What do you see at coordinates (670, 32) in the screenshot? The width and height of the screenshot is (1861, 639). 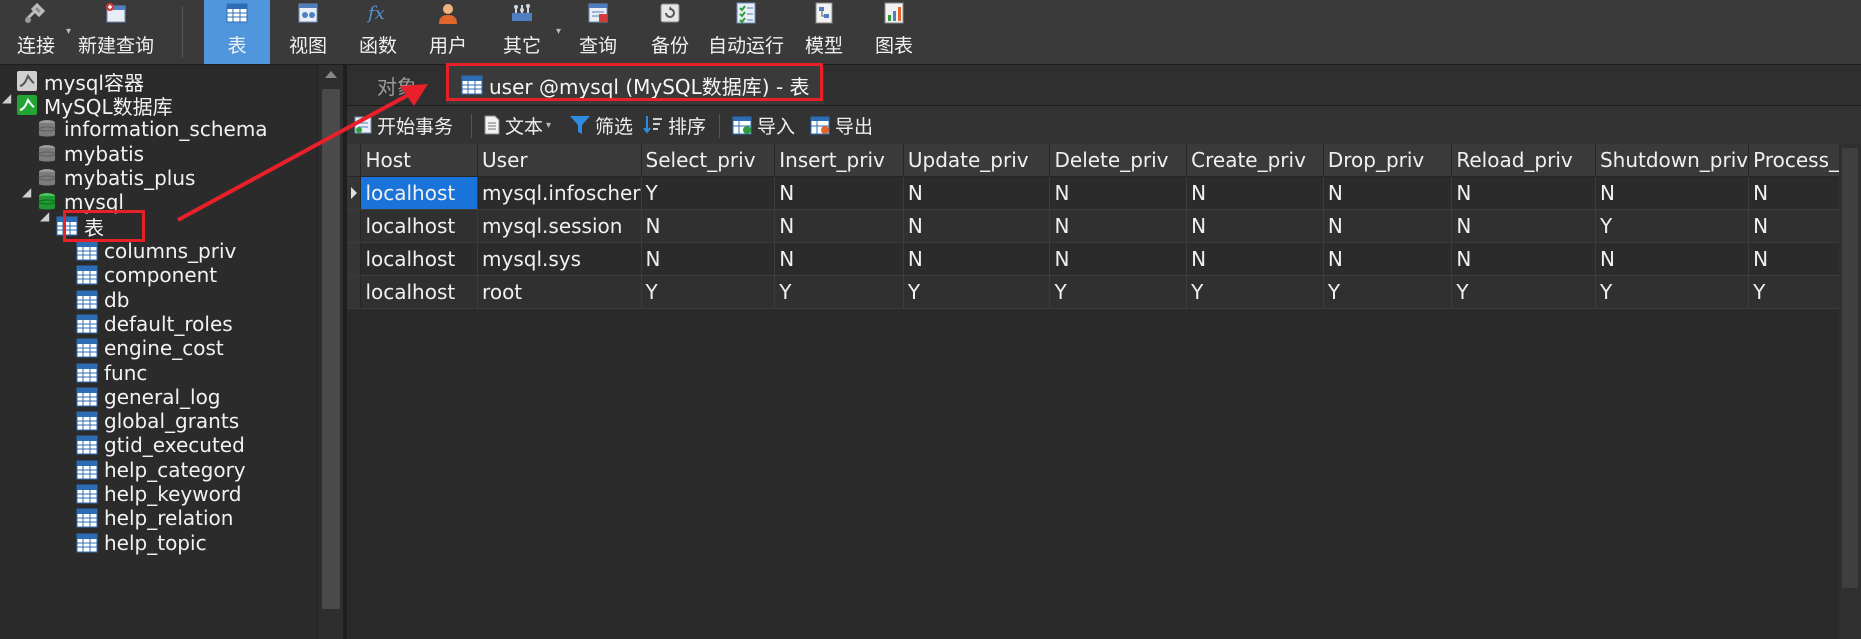 I see `backup-button: 备份` at bounding box center [670, 32].